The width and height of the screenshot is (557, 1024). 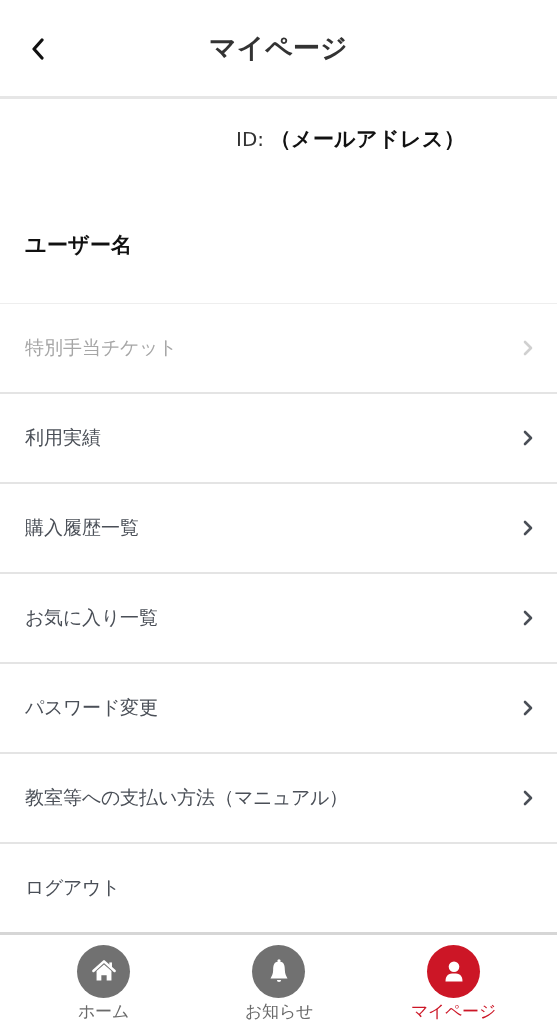 I want to click on tab: ホーム, so click(x=103, y=984).